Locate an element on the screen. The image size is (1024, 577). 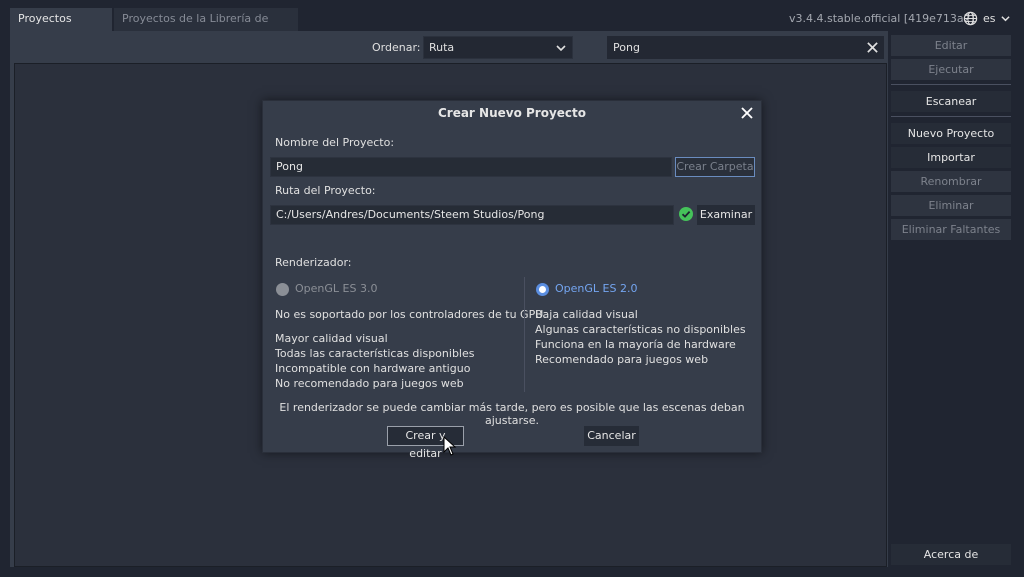
edit-button: Editar is located at coordinates (951, 45).